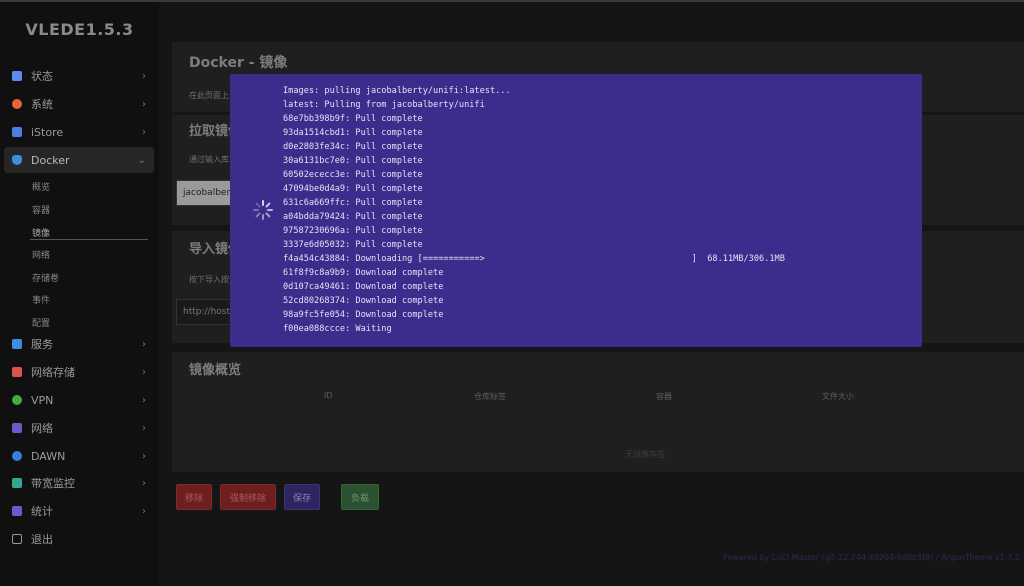 The image size is (1024, 586). I want to click on log-line: 52cd80268374: Download complete, so click(363, 301).